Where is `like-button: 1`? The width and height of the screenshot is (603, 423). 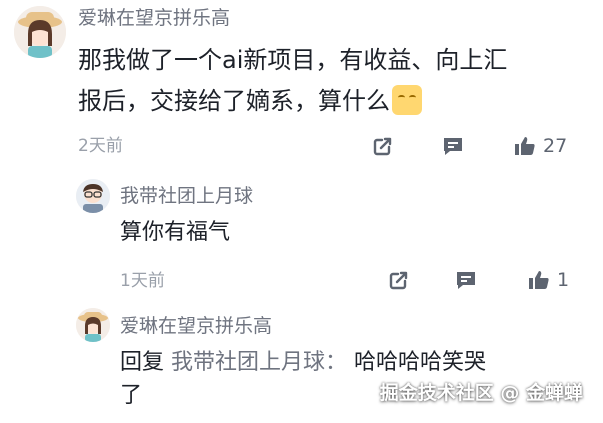
like-button: 1 is located at coordinates (548, 280).